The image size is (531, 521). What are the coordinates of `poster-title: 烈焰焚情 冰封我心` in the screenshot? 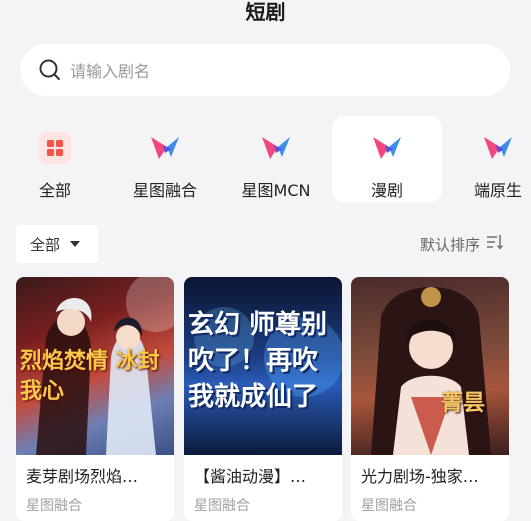 It's located at (90, 376).